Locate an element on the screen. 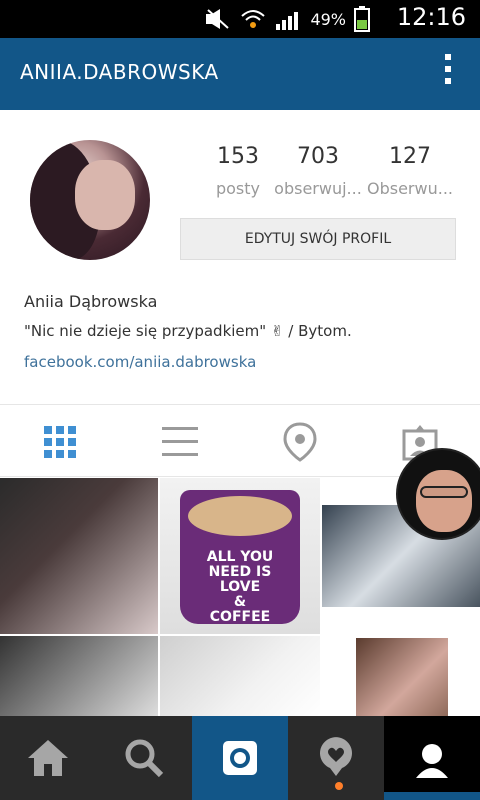 The height and width of the screenshot is (800, 480). status-bar: 49% 12:16 is located at coordinates (240, 19).